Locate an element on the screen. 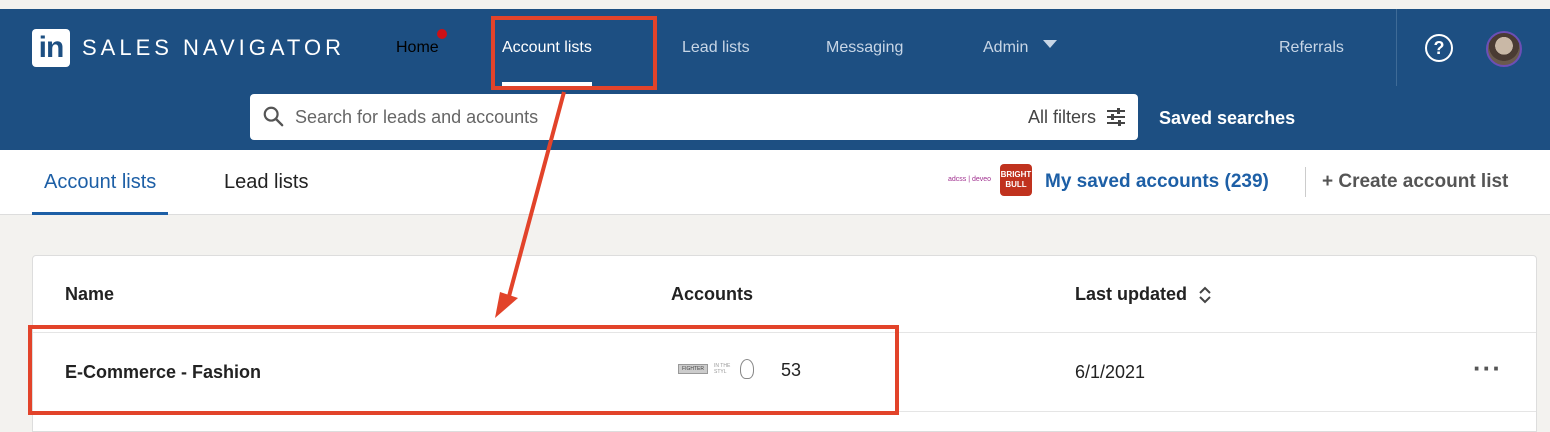 The height and width of the screenshot is (432, 1550). nav-referrals-label: Referrals is located at coordinates (1311, 47).